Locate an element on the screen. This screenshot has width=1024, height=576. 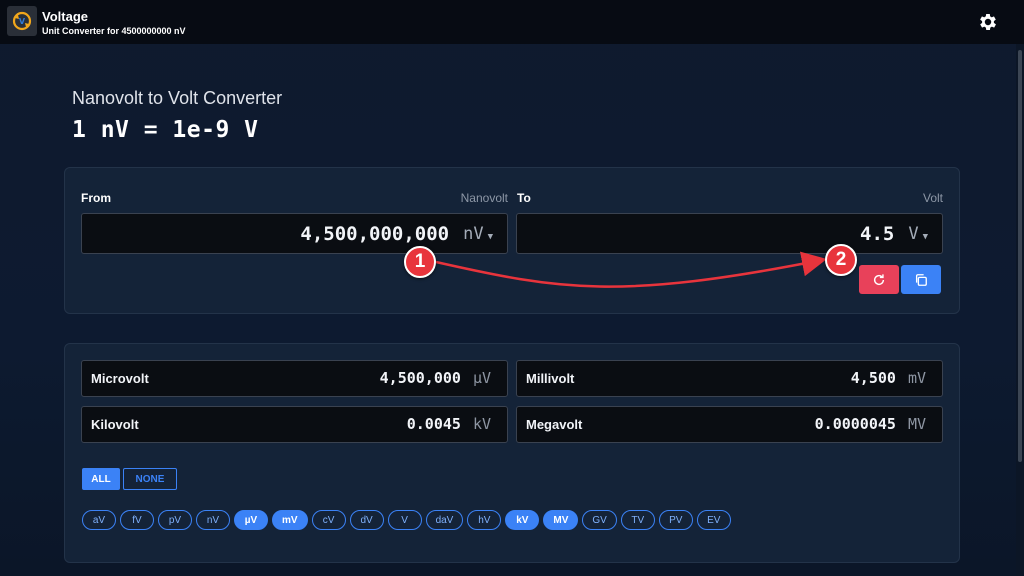
app-subtitle: Unit Converter for 4500000000 nV is located at coordinates (114, 31).